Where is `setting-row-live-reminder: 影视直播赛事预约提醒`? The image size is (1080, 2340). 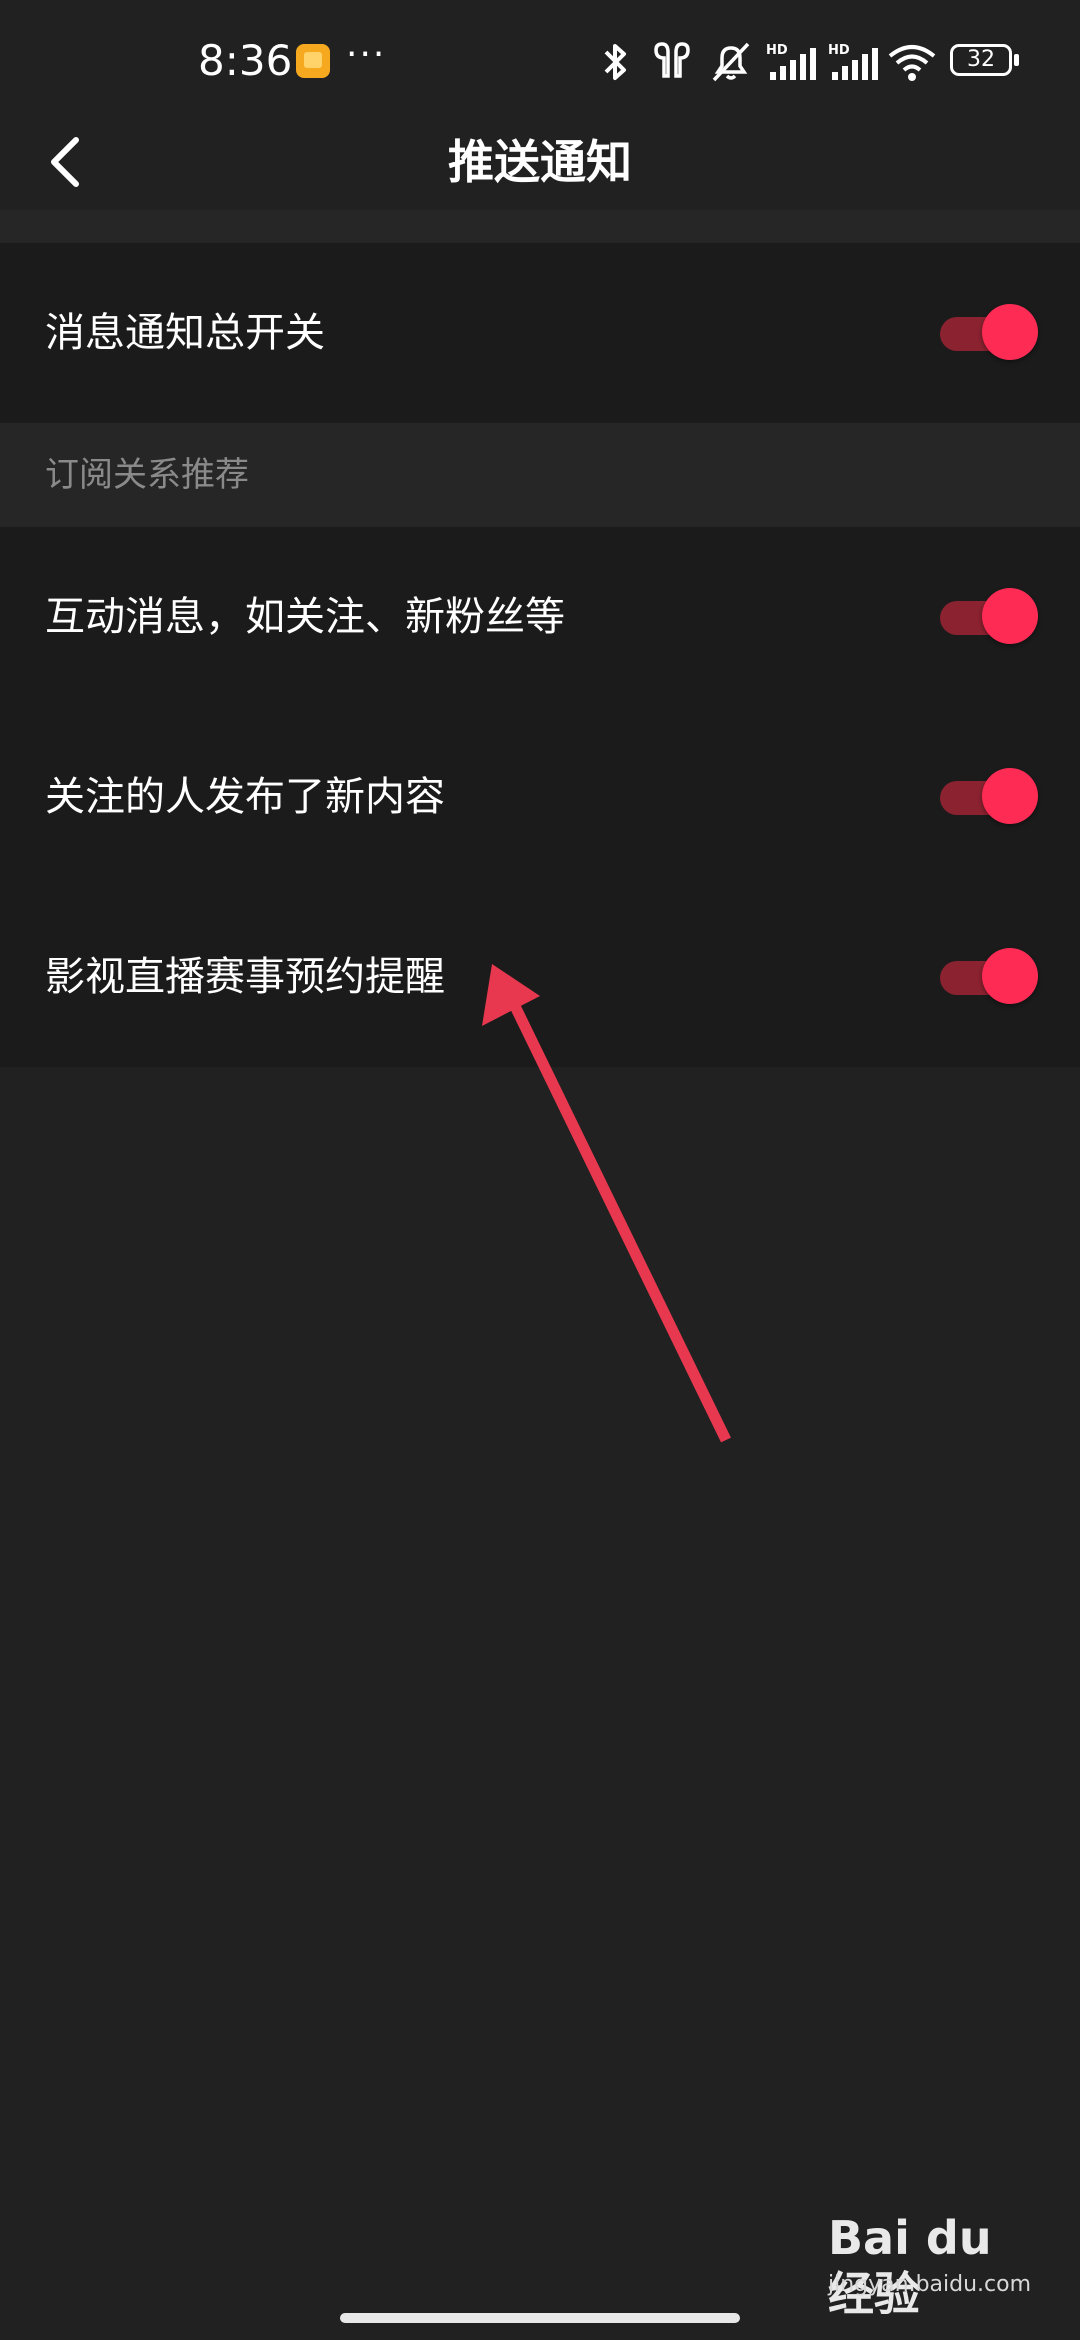
setting-row-live-reminder: 影视直播赛事预约提醒 is located at coordinates (540, 977).